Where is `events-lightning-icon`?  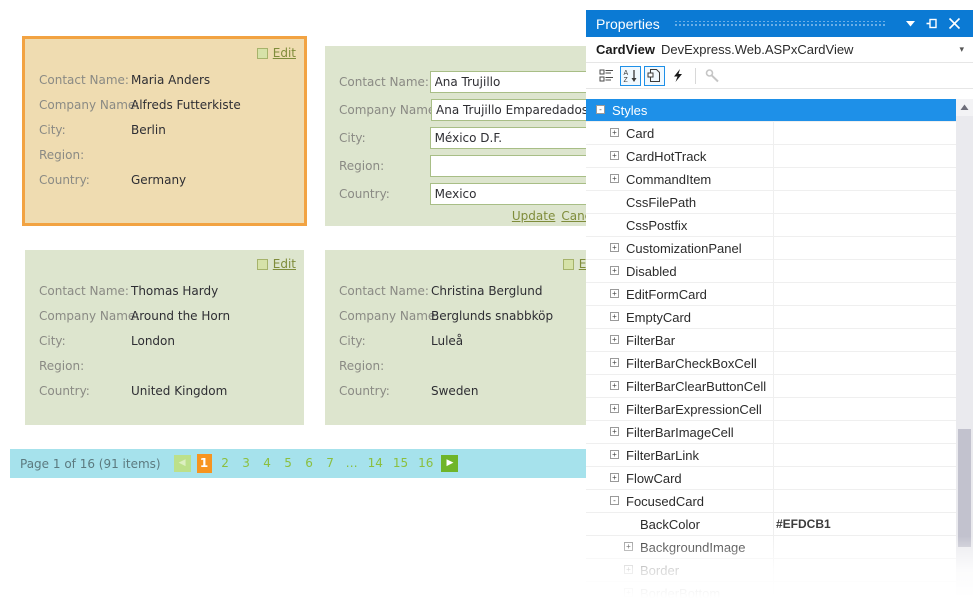
events-lightning-icon is located at coordinates (678, 76).